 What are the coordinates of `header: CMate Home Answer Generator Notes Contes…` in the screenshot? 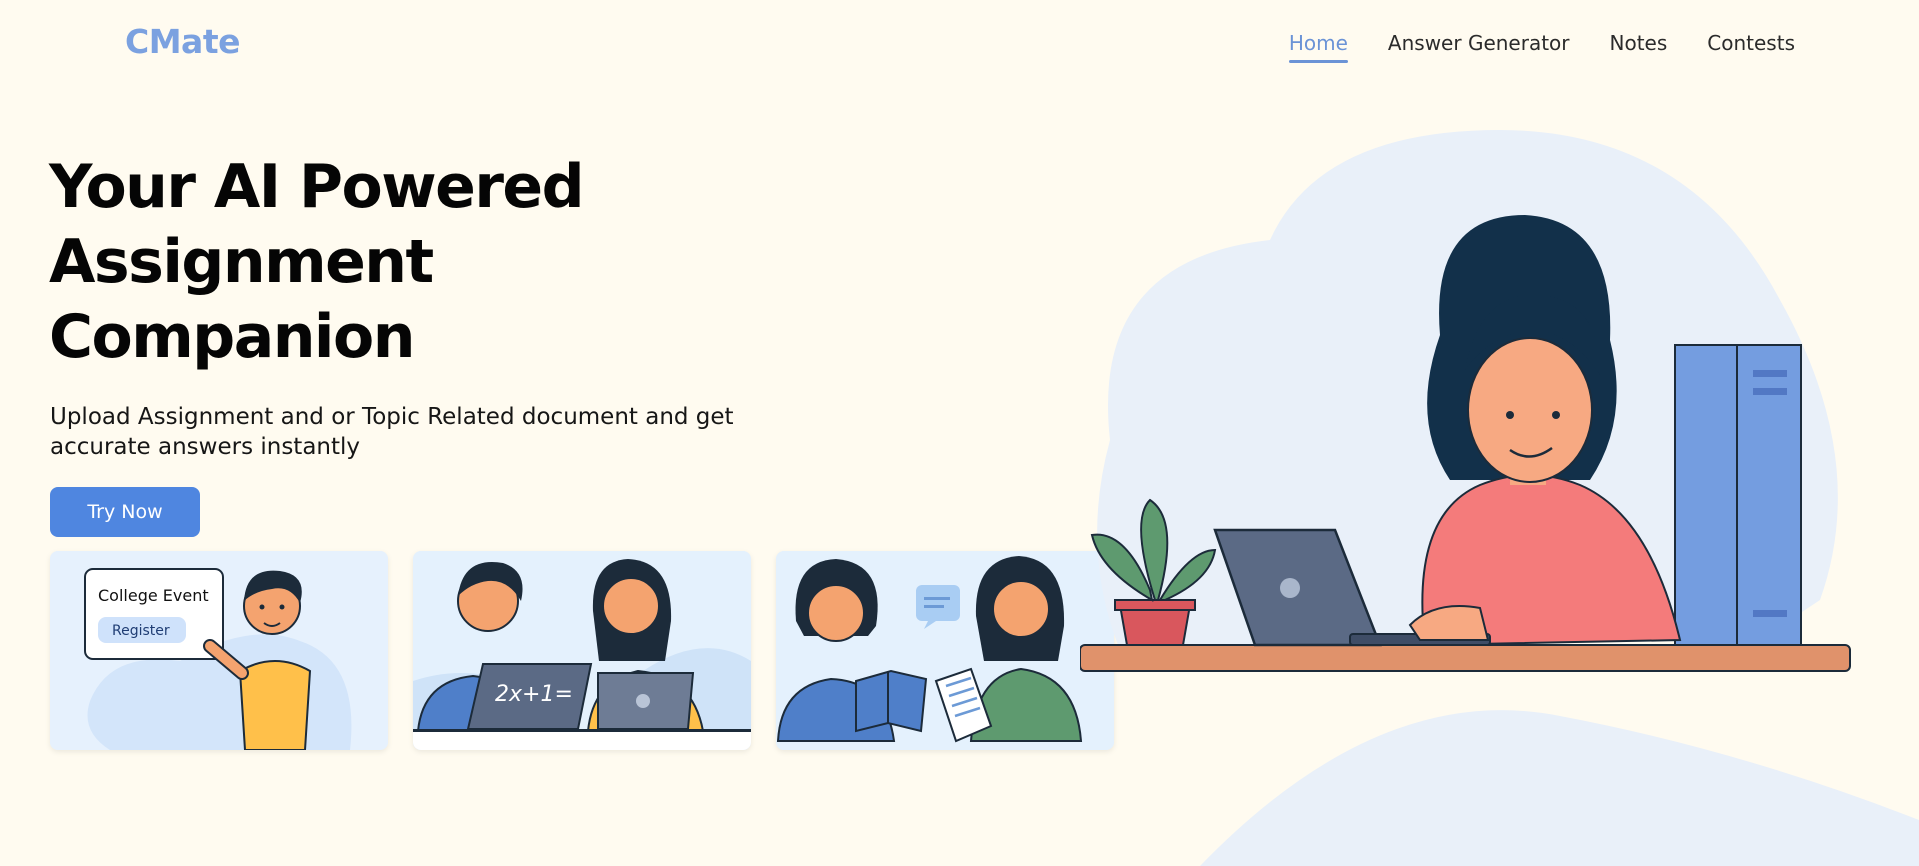 It's located at (959, 43).